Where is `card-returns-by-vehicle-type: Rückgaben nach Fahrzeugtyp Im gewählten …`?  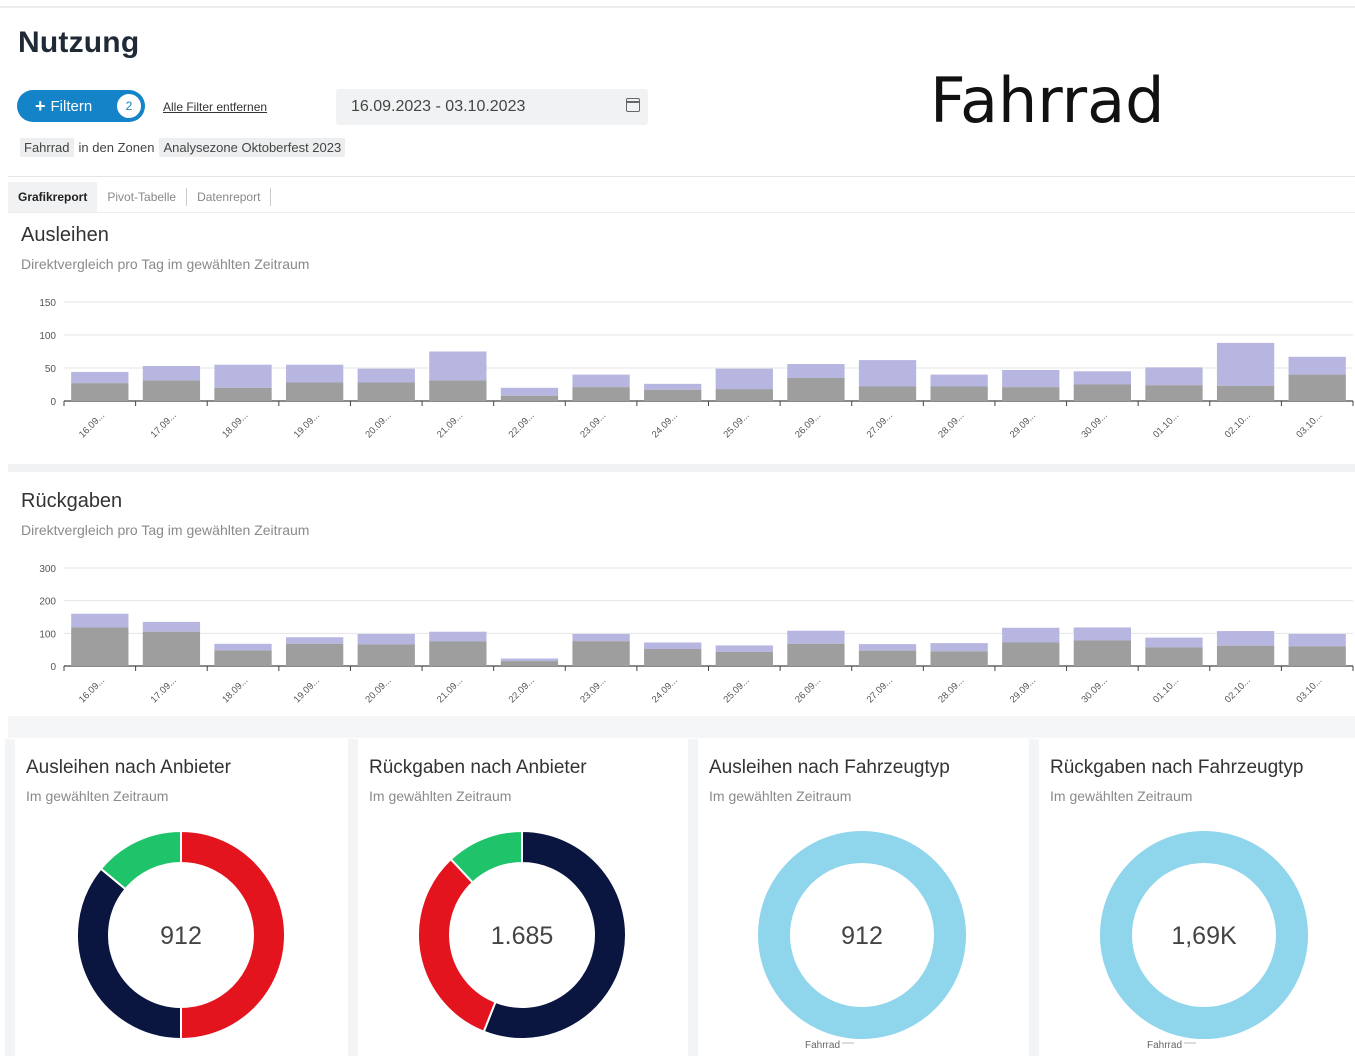 card-returns-by-vehicle-type: Rückgaben nach Fahrzeugtyp Im gewählten … is located at coordinates (1197, 897).